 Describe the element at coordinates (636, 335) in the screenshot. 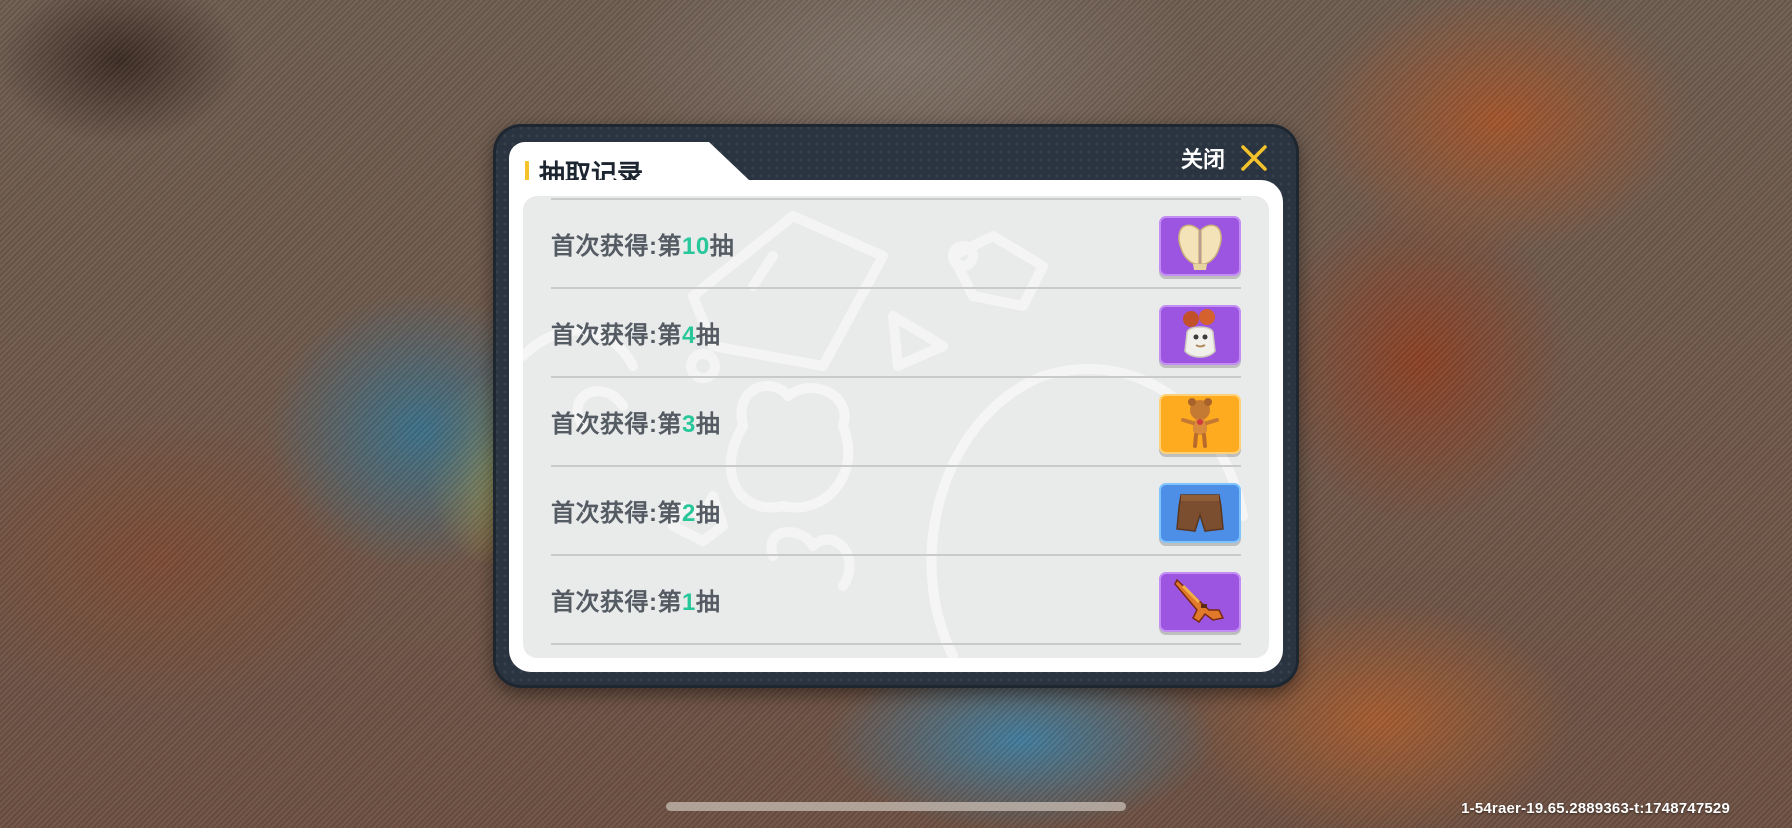

I see `record-text: 首次获得:第4抽` at that location.